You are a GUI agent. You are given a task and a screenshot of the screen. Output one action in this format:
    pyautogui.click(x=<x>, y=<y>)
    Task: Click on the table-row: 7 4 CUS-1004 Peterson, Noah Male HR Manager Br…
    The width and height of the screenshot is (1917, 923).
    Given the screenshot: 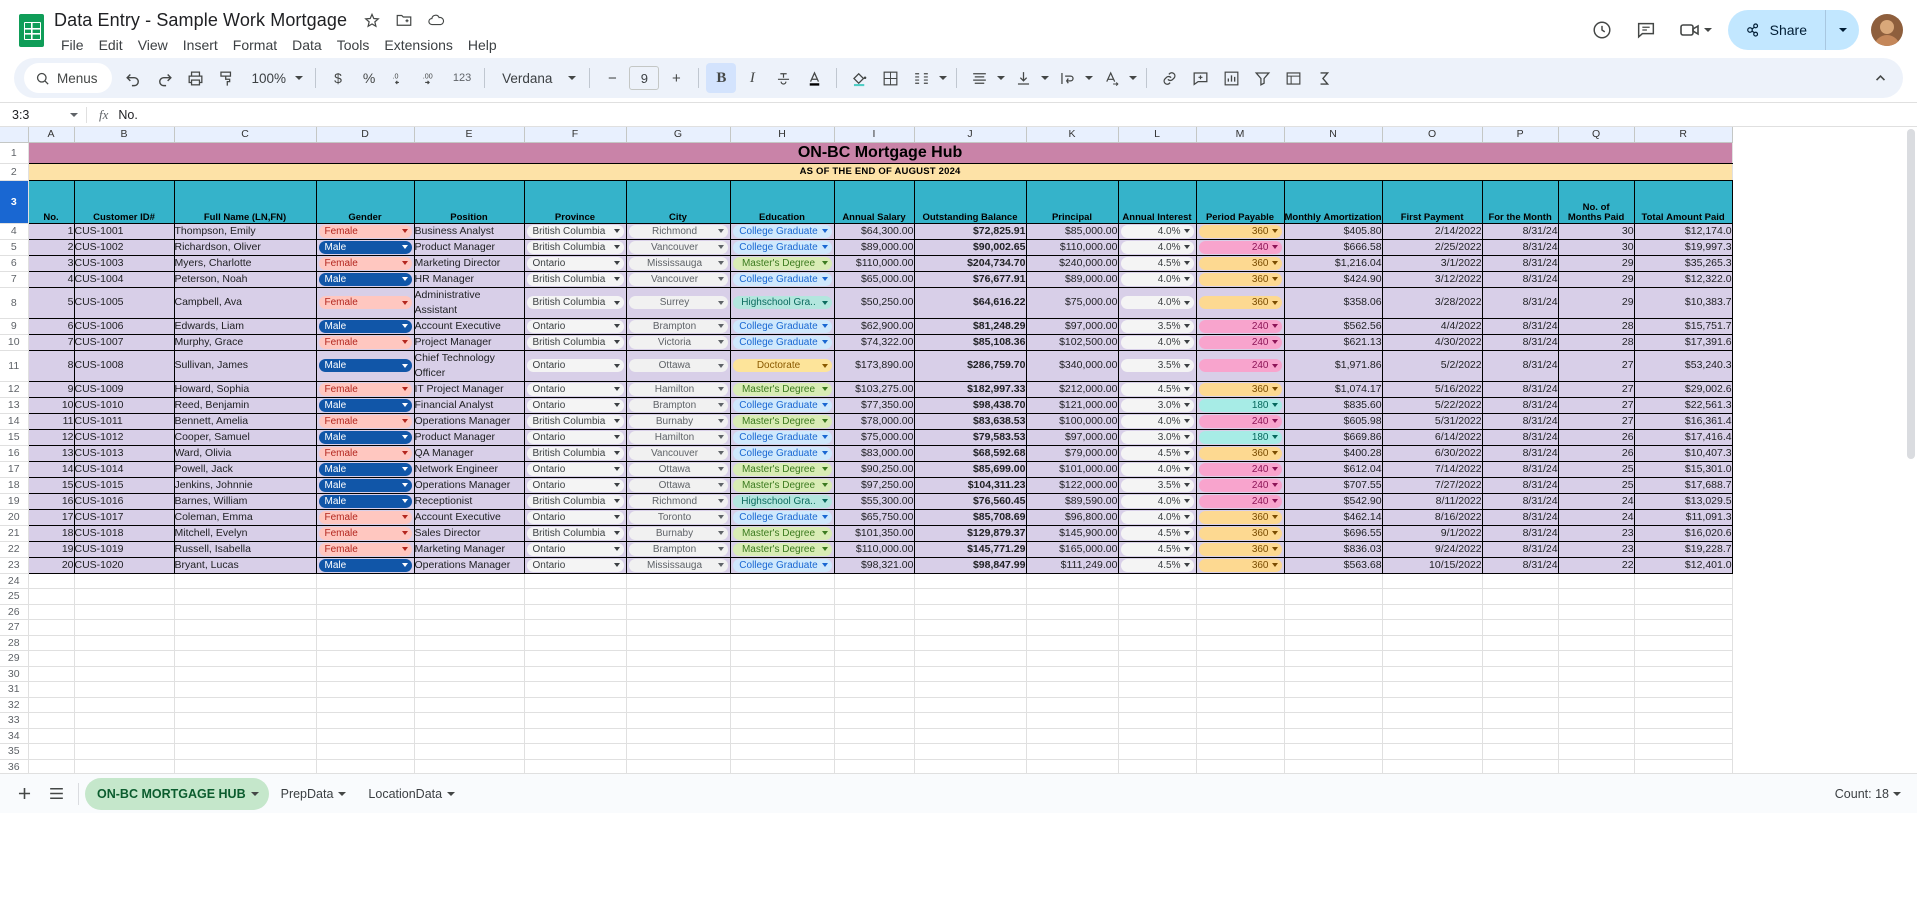 What is the action you would take?
    pyautogui.click(x=866, y=279)
    